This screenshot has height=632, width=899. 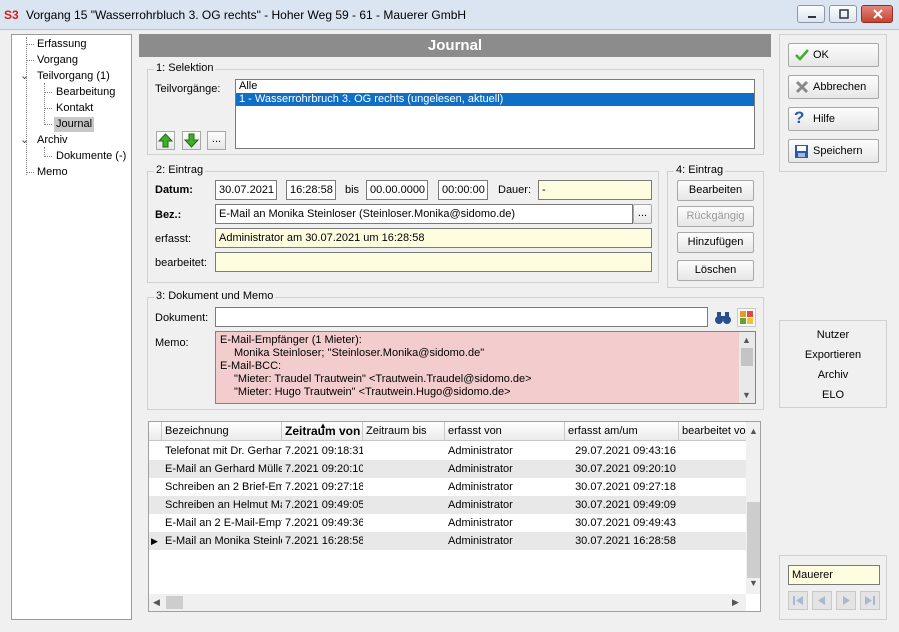 I want to click on maximize-icon, so click(x=844, y=14).